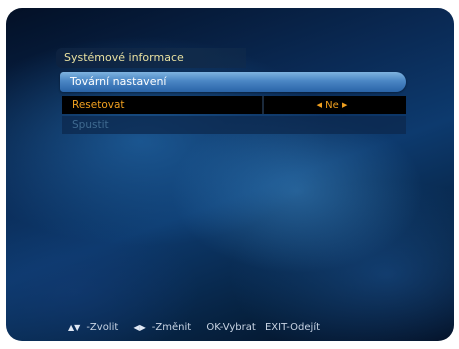 The image size is (459, 349). What do you see at coordinates (93, 327) in the screenshot?
I see `help-navigate: ▲▼ -Zvolit` at bounding box center [93, 327].